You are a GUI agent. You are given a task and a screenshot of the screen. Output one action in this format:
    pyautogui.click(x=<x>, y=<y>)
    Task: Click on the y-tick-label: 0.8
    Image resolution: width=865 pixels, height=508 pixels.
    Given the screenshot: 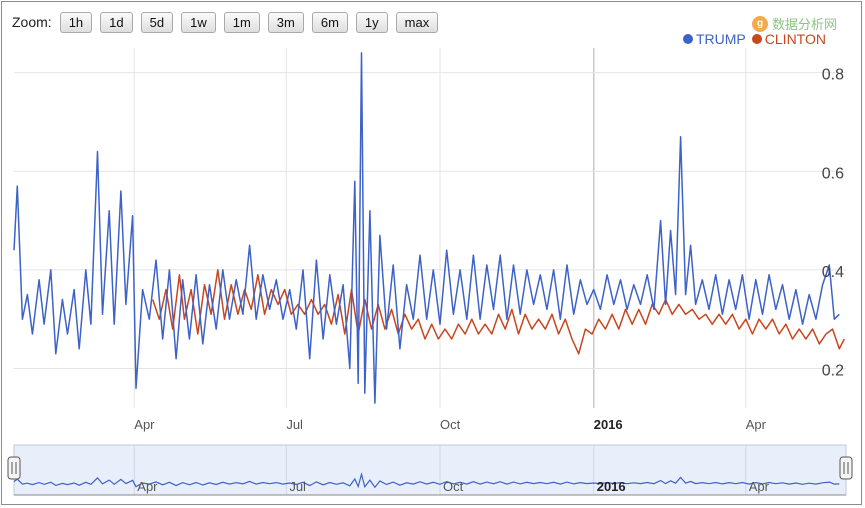 What is the action you would take?
    pyautogui.click(x=833, y=75)
    